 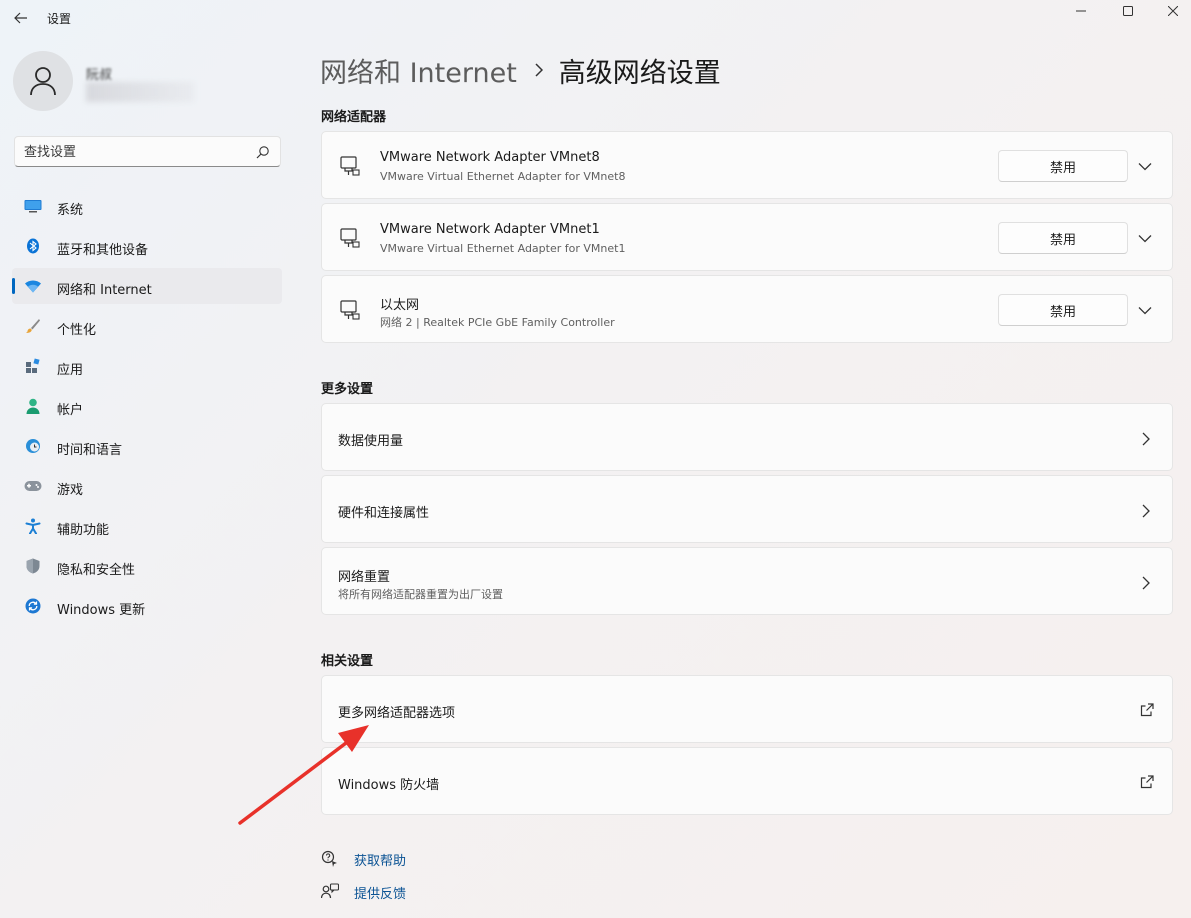 I want to click on adapter-name: VMware Network Adapter VMnet8, so click(x=490, y=157).